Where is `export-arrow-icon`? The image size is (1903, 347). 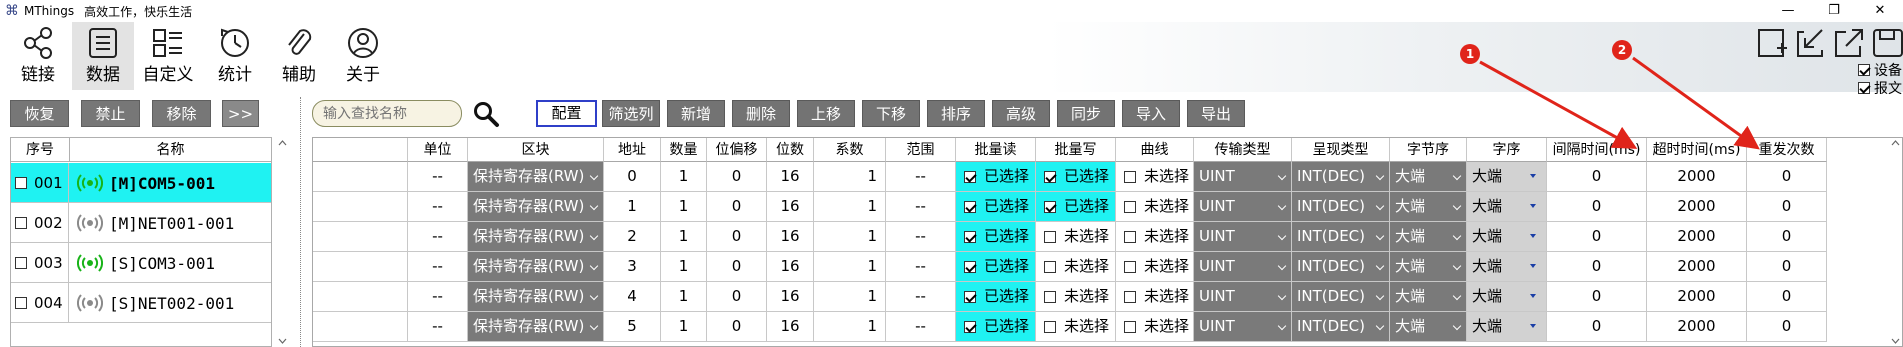 export-arrow-icon is located at coordinates (1849, 43).